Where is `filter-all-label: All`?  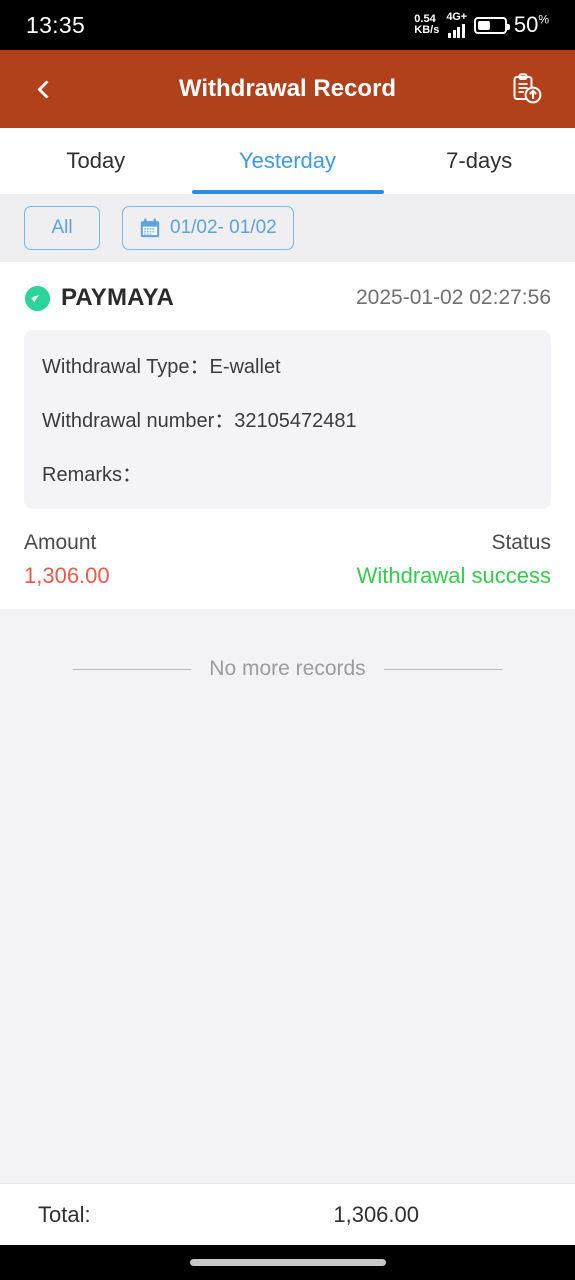
filter-all-label: All is located at coordinates (62, 227).